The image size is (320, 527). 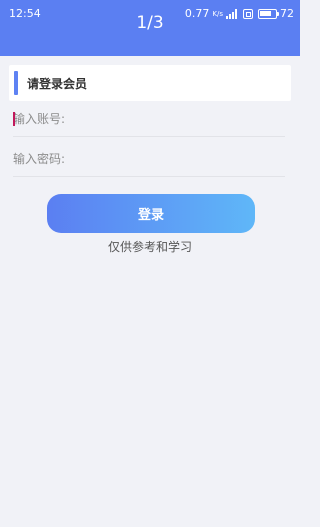 I want to click on network-speed: 0.77, so click(x=197, y=13).